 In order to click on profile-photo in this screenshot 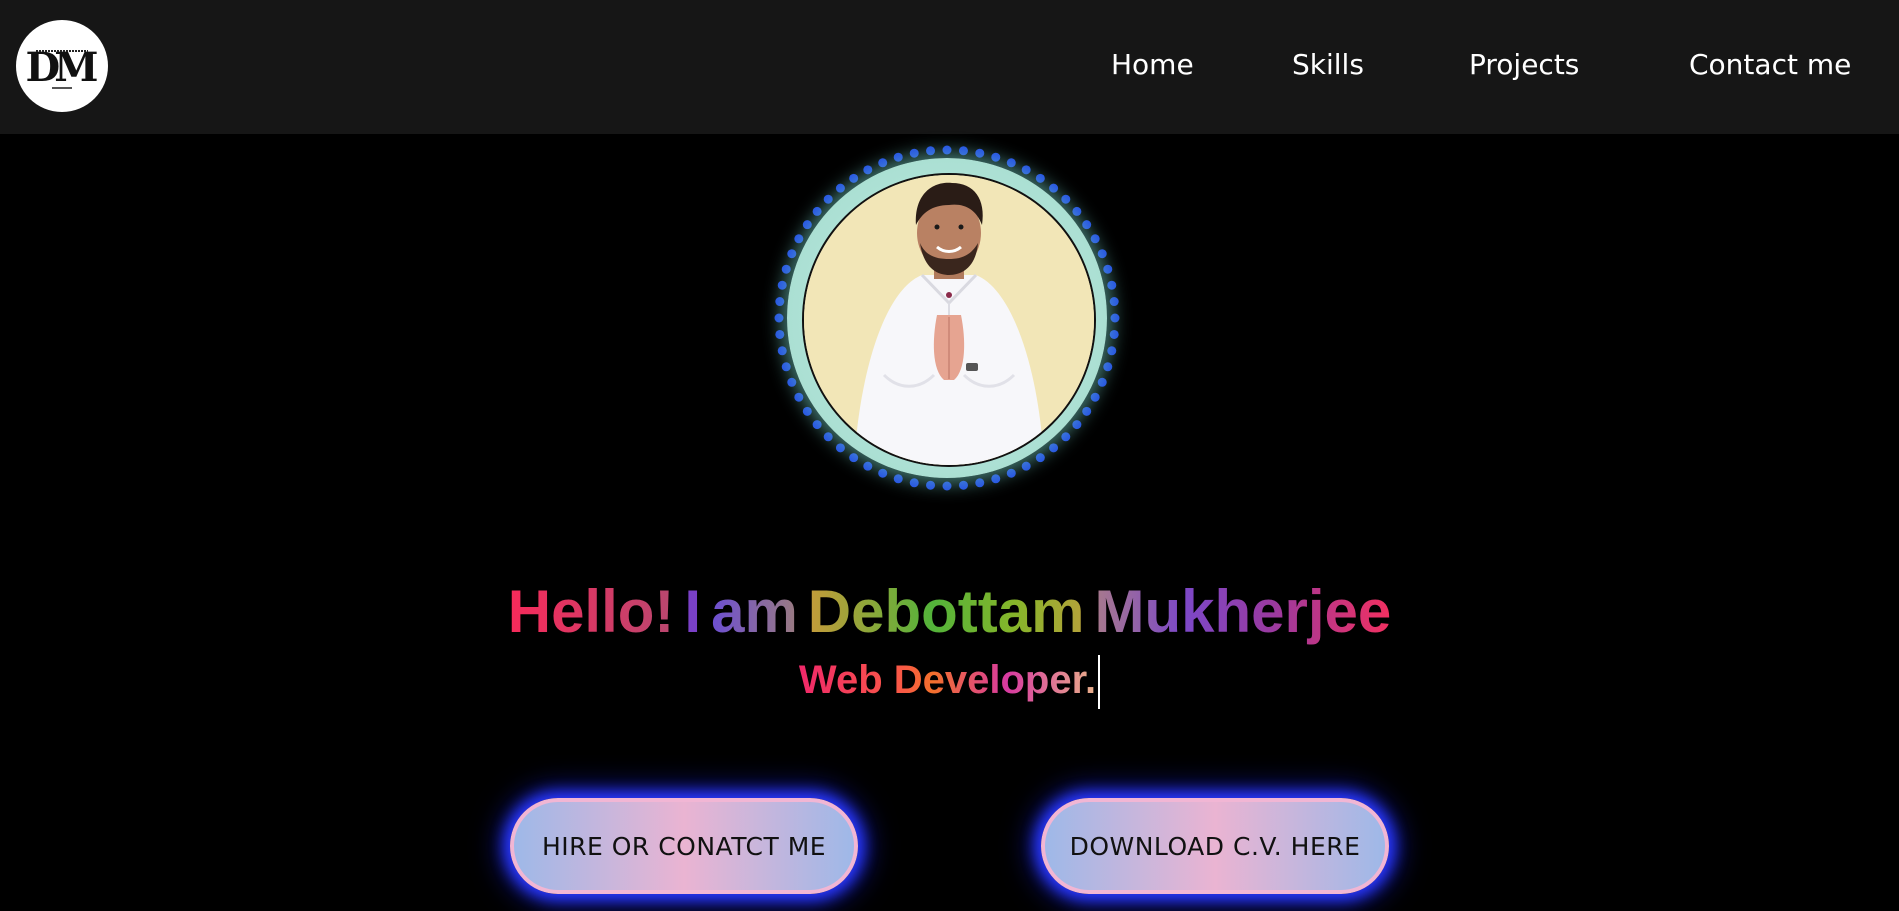, I will do `click(949, 320)`.